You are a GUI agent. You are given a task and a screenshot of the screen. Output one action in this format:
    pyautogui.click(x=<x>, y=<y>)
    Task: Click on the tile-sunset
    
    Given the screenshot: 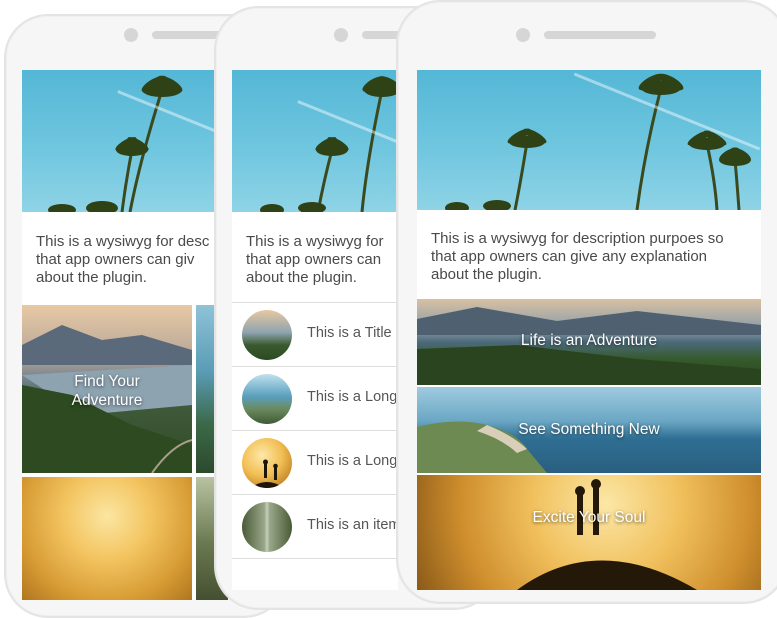 What is the action you would take?
    pyautogui.click(x=107, y=538)
    